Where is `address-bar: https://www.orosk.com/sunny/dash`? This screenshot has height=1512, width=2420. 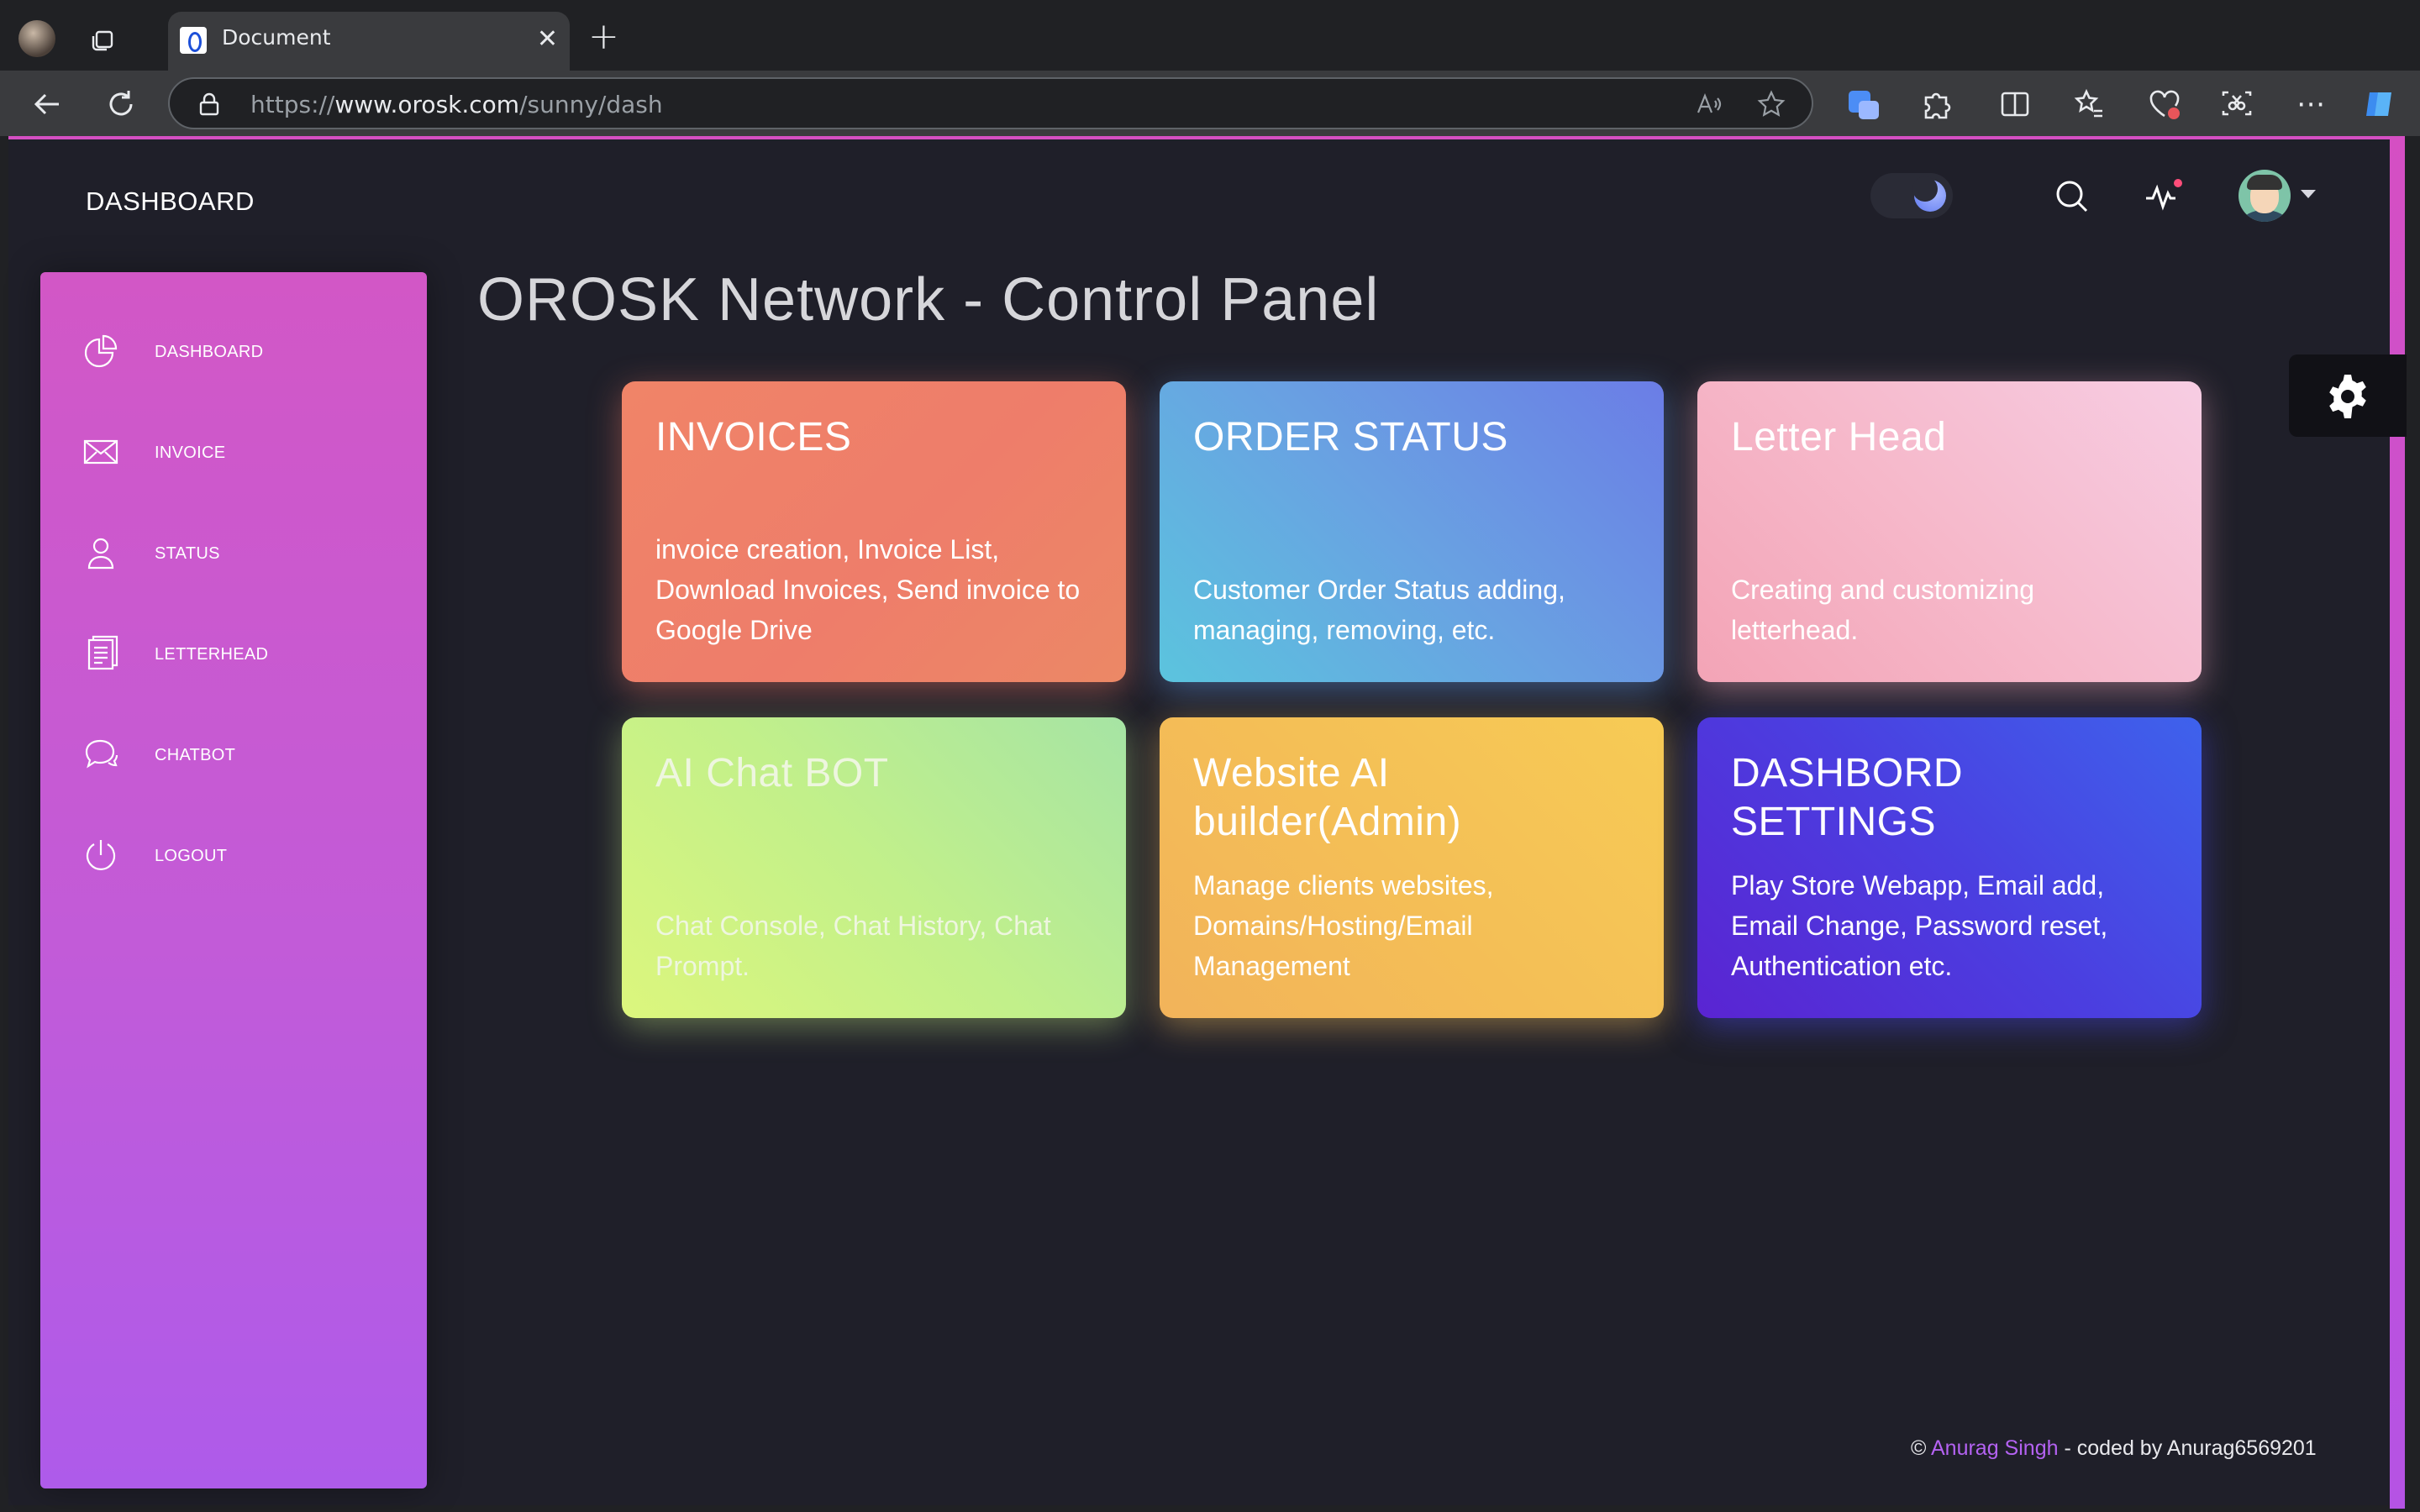 address-bar: https://www.orosk.com/sunny/dash is located at coordinates (991, 103).